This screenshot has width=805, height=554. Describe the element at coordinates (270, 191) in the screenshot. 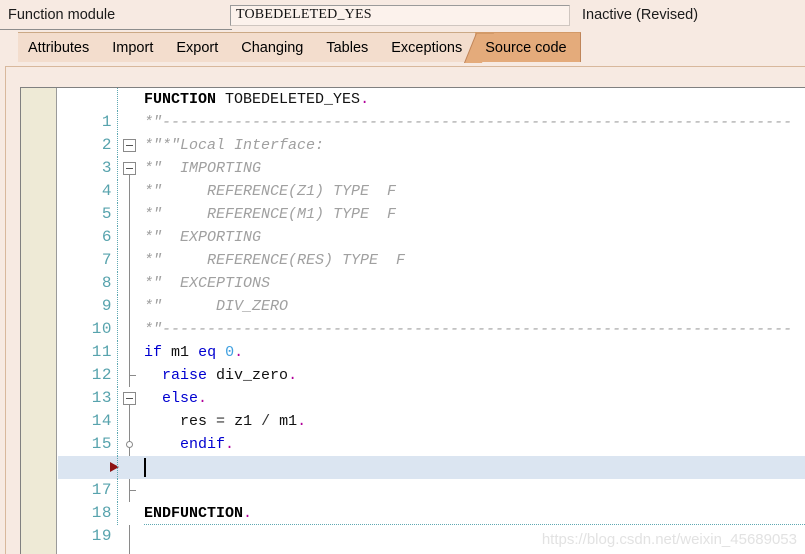

I see `line-content: *" REFERENCE(Z1) TYPE F` at that location.